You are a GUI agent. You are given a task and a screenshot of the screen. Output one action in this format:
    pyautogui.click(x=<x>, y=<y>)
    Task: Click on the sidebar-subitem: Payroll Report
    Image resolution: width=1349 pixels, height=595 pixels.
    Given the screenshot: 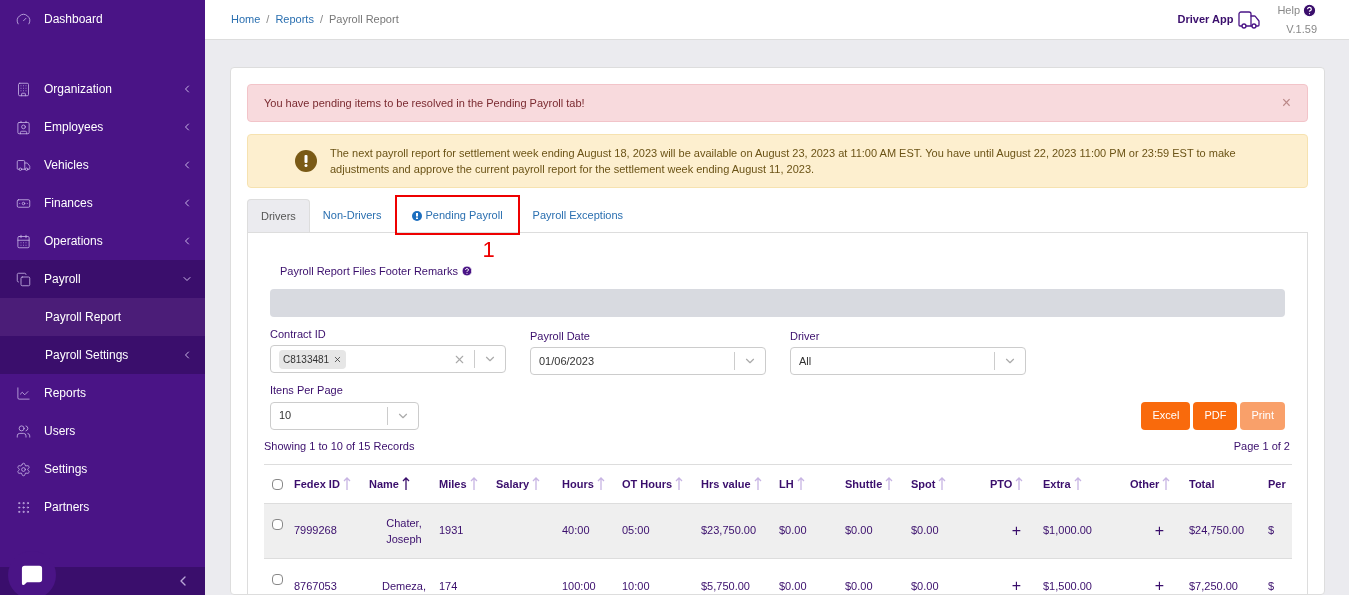 What is the action you would take?
    pyautogui.click(x=102, y=317)
    